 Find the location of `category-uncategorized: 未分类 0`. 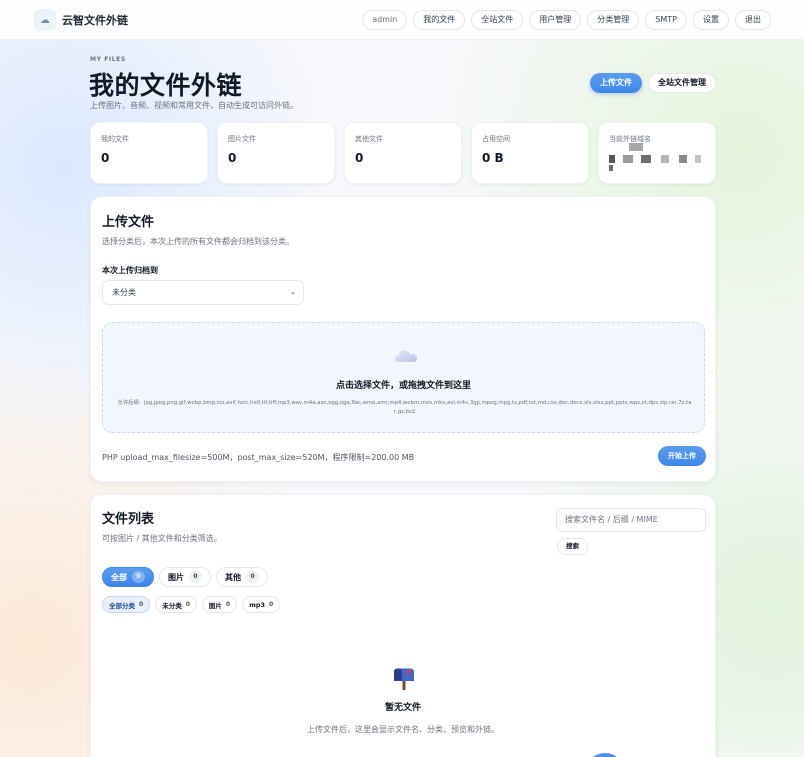

category-uncategorized: 未分类 0 is located at coordinates (176, 604).